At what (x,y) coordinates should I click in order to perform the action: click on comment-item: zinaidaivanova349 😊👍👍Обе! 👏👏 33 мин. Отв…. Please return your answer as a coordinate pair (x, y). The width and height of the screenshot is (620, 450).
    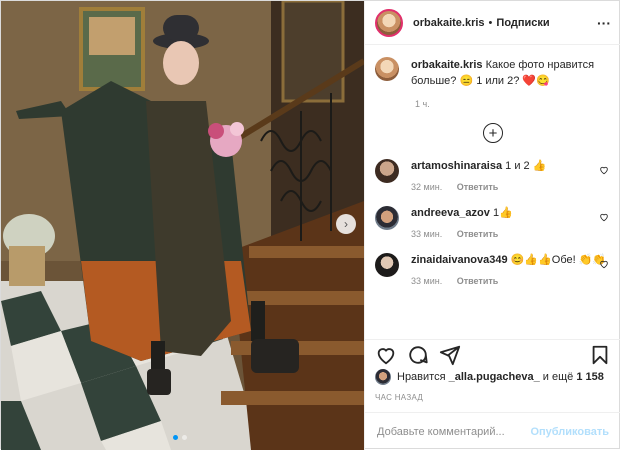
    Looking at the image, I should click on (493, 269).